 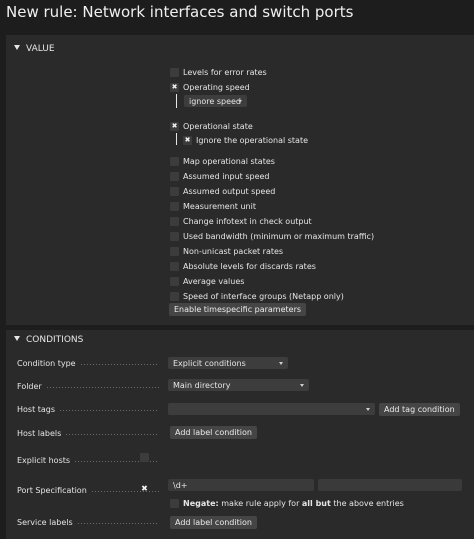 I want to click on select-value: Explicit conditions, so click(x=209, y=363).